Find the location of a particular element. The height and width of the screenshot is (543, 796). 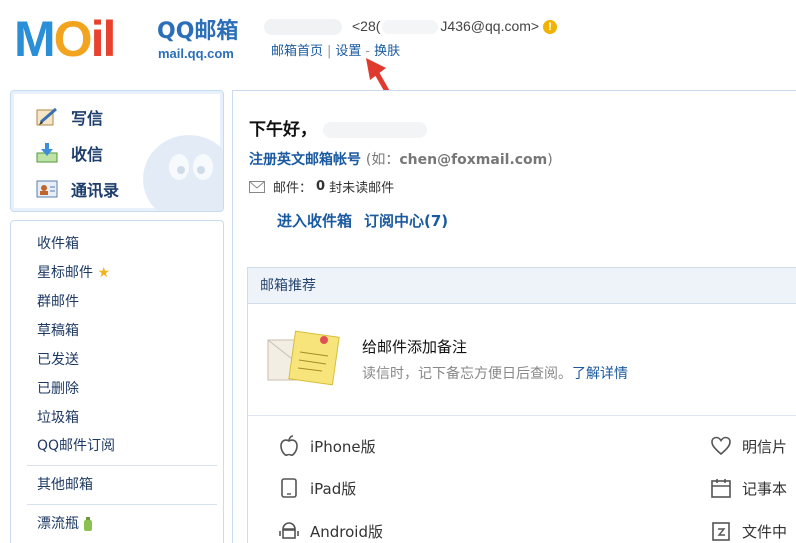

unread-count: 0 is located at coordinates (321, 186).